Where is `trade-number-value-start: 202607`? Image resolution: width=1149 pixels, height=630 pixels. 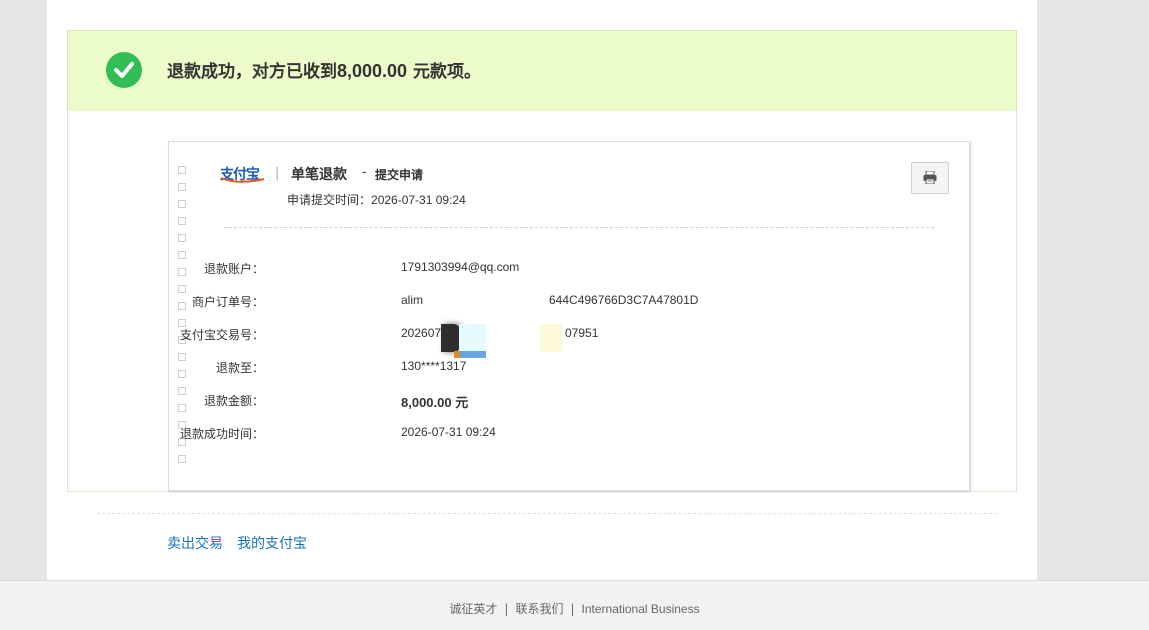 trade-number-value-start: 202607 is located at coordinates (421, 333).